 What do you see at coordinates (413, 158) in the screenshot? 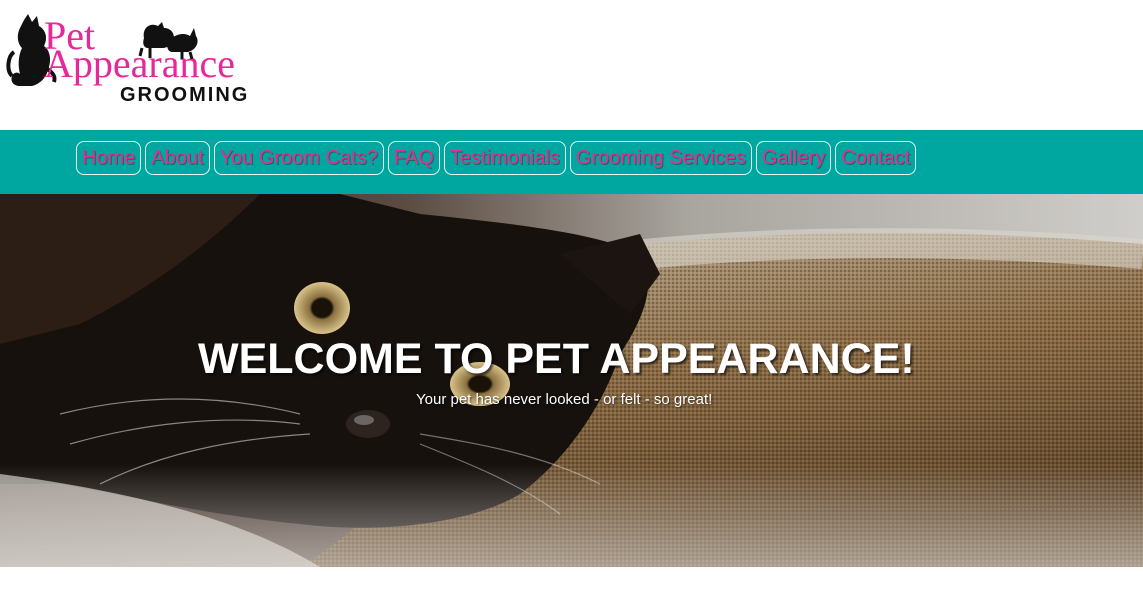
I see `nav-link-faq: FAQ` at bounding box center [413, 158].